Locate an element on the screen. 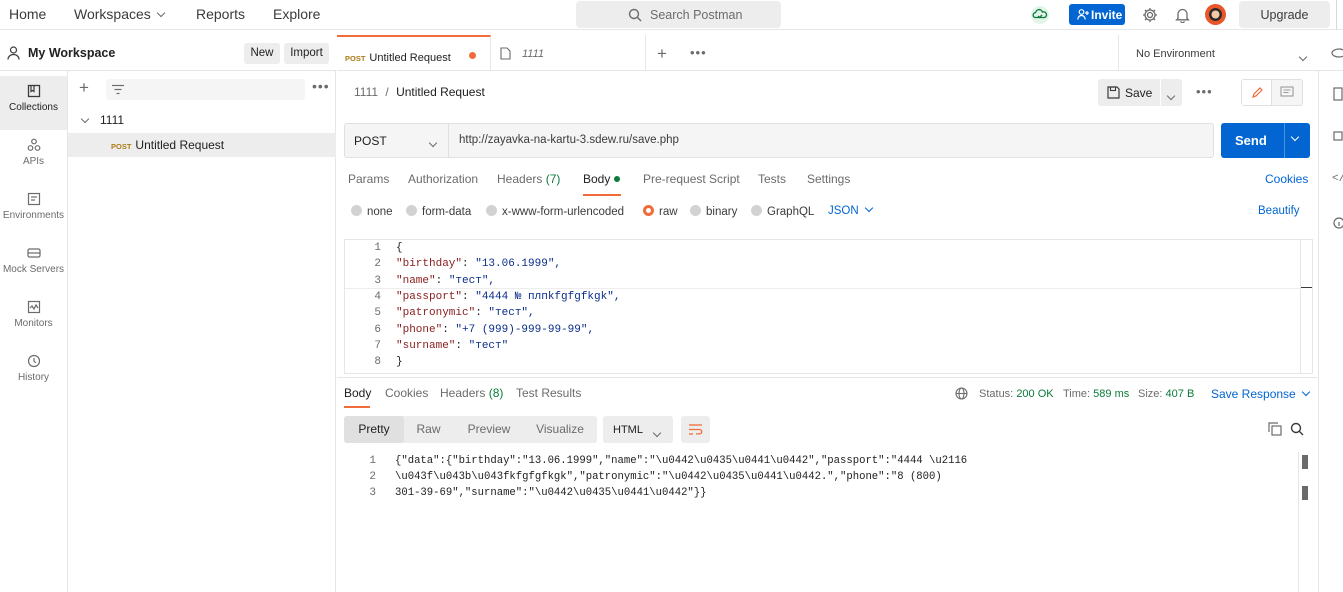  cookies-link: Cookies is located at coordinates (1286, 179).